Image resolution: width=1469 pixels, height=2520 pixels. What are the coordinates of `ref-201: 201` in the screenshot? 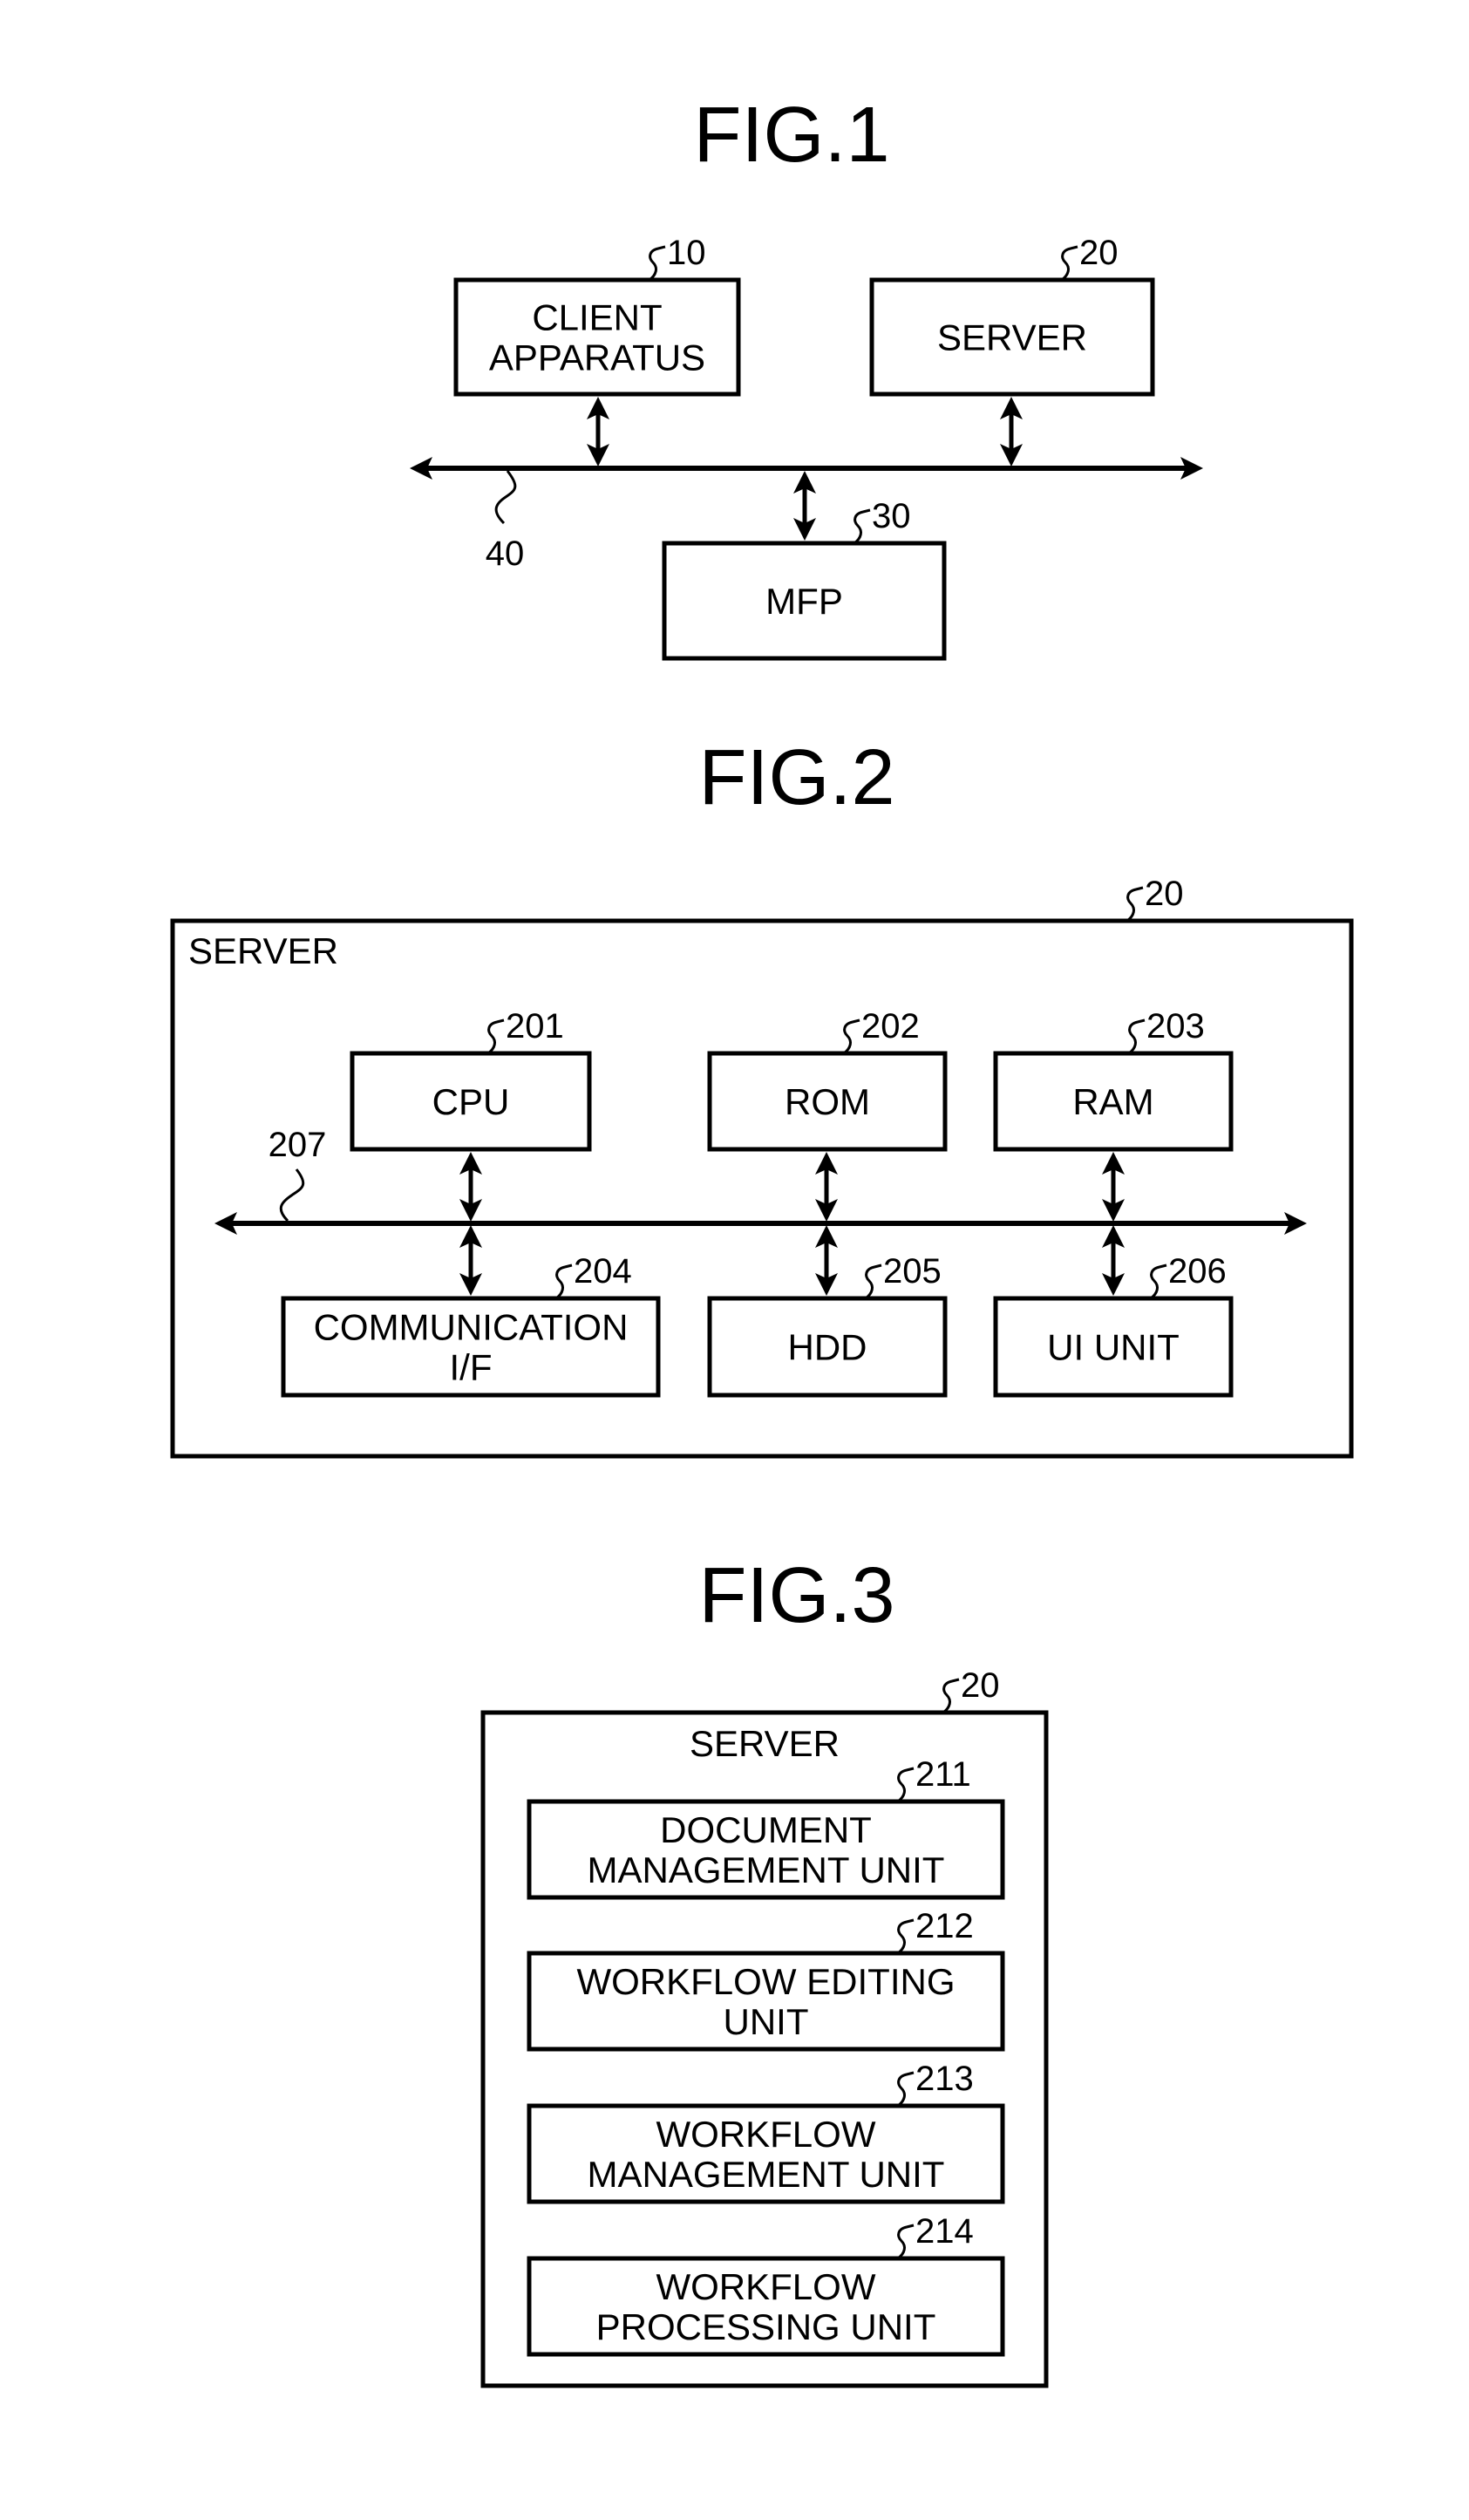 It's located at (525, 1031).